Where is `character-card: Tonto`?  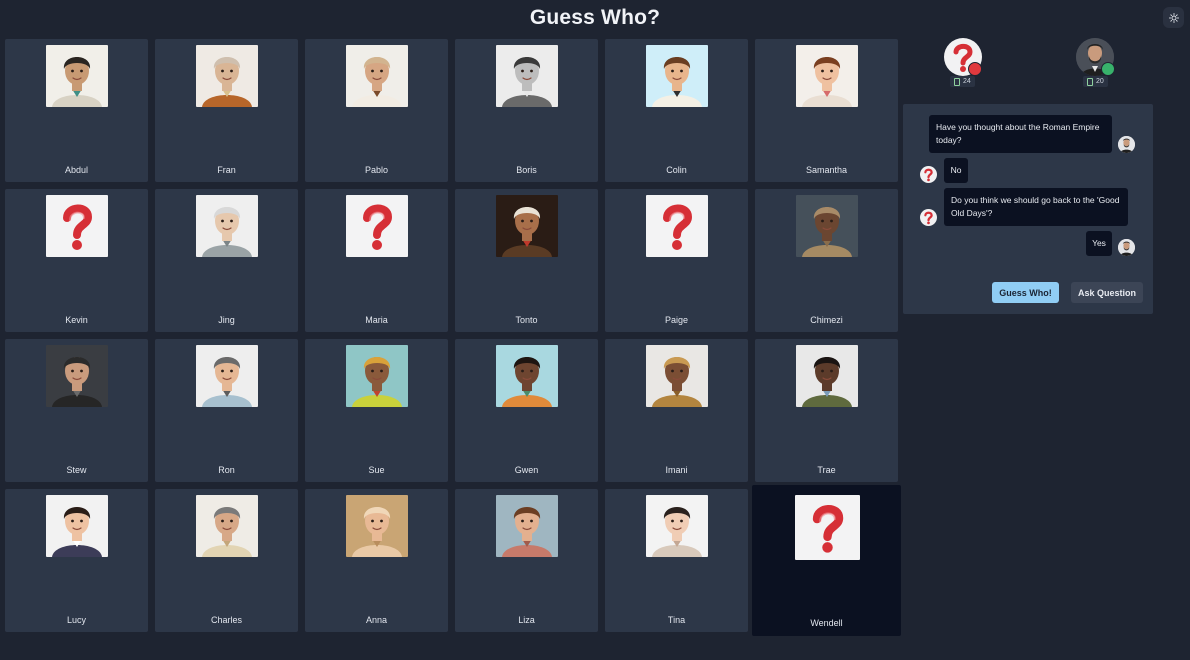
character-card: Tonto is located at coordinates (526, 260).